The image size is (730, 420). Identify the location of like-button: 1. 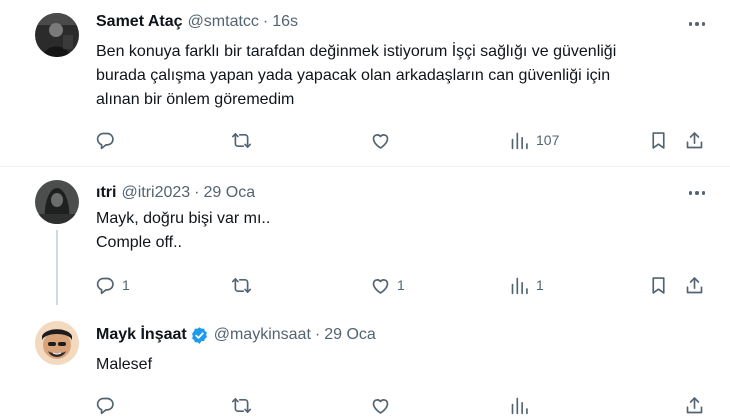
(387, 285).